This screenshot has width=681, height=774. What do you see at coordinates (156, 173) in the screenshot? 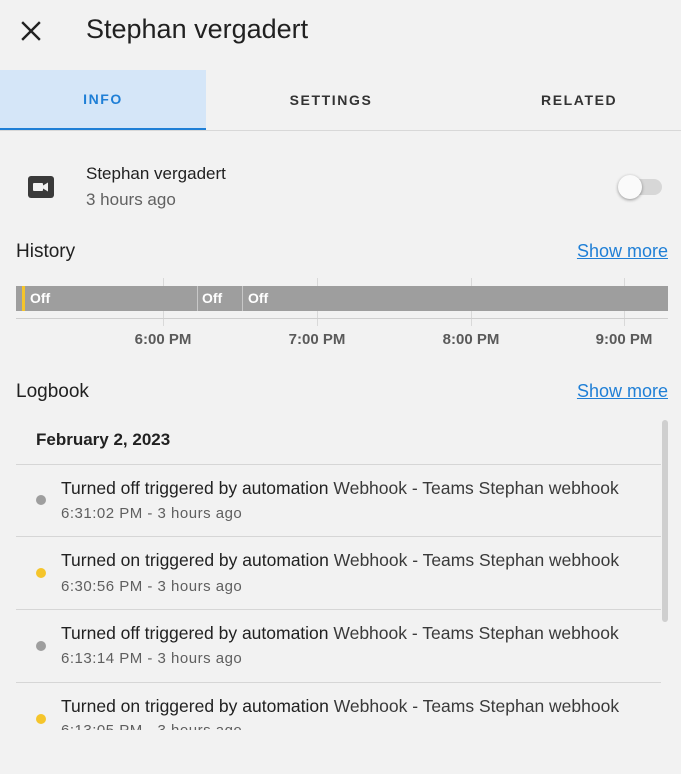
I see `entity-name: Stephan vergadert` at bounding box center [156, 173].